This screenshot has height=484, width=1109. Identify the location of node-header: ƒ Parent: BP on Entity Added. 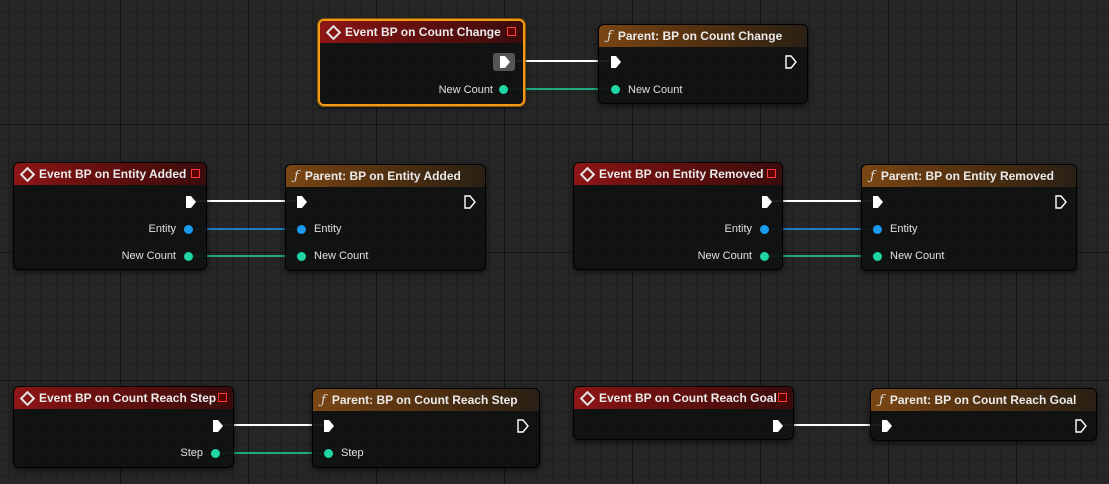
(385, 176).